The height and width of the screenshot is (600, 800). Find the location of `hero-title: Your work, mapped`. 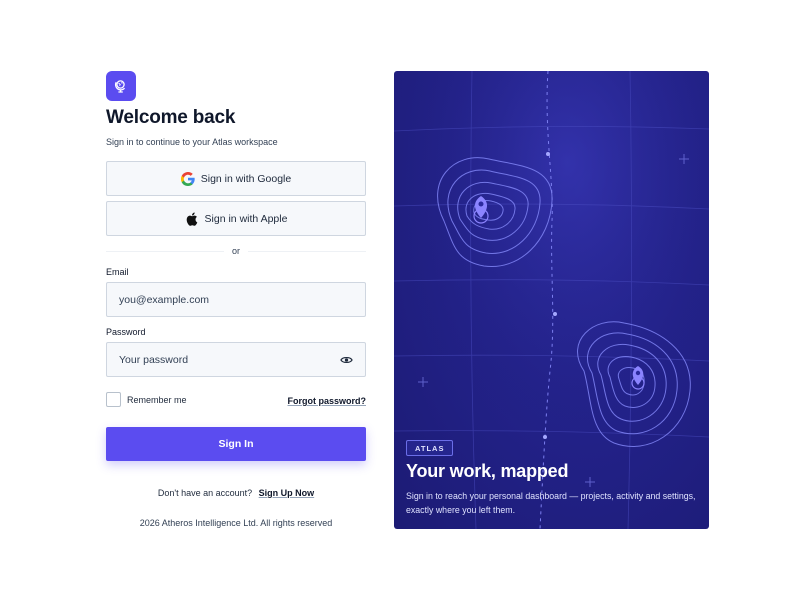

hero-title: Your work, mapped is located at coordinates (487, 471).